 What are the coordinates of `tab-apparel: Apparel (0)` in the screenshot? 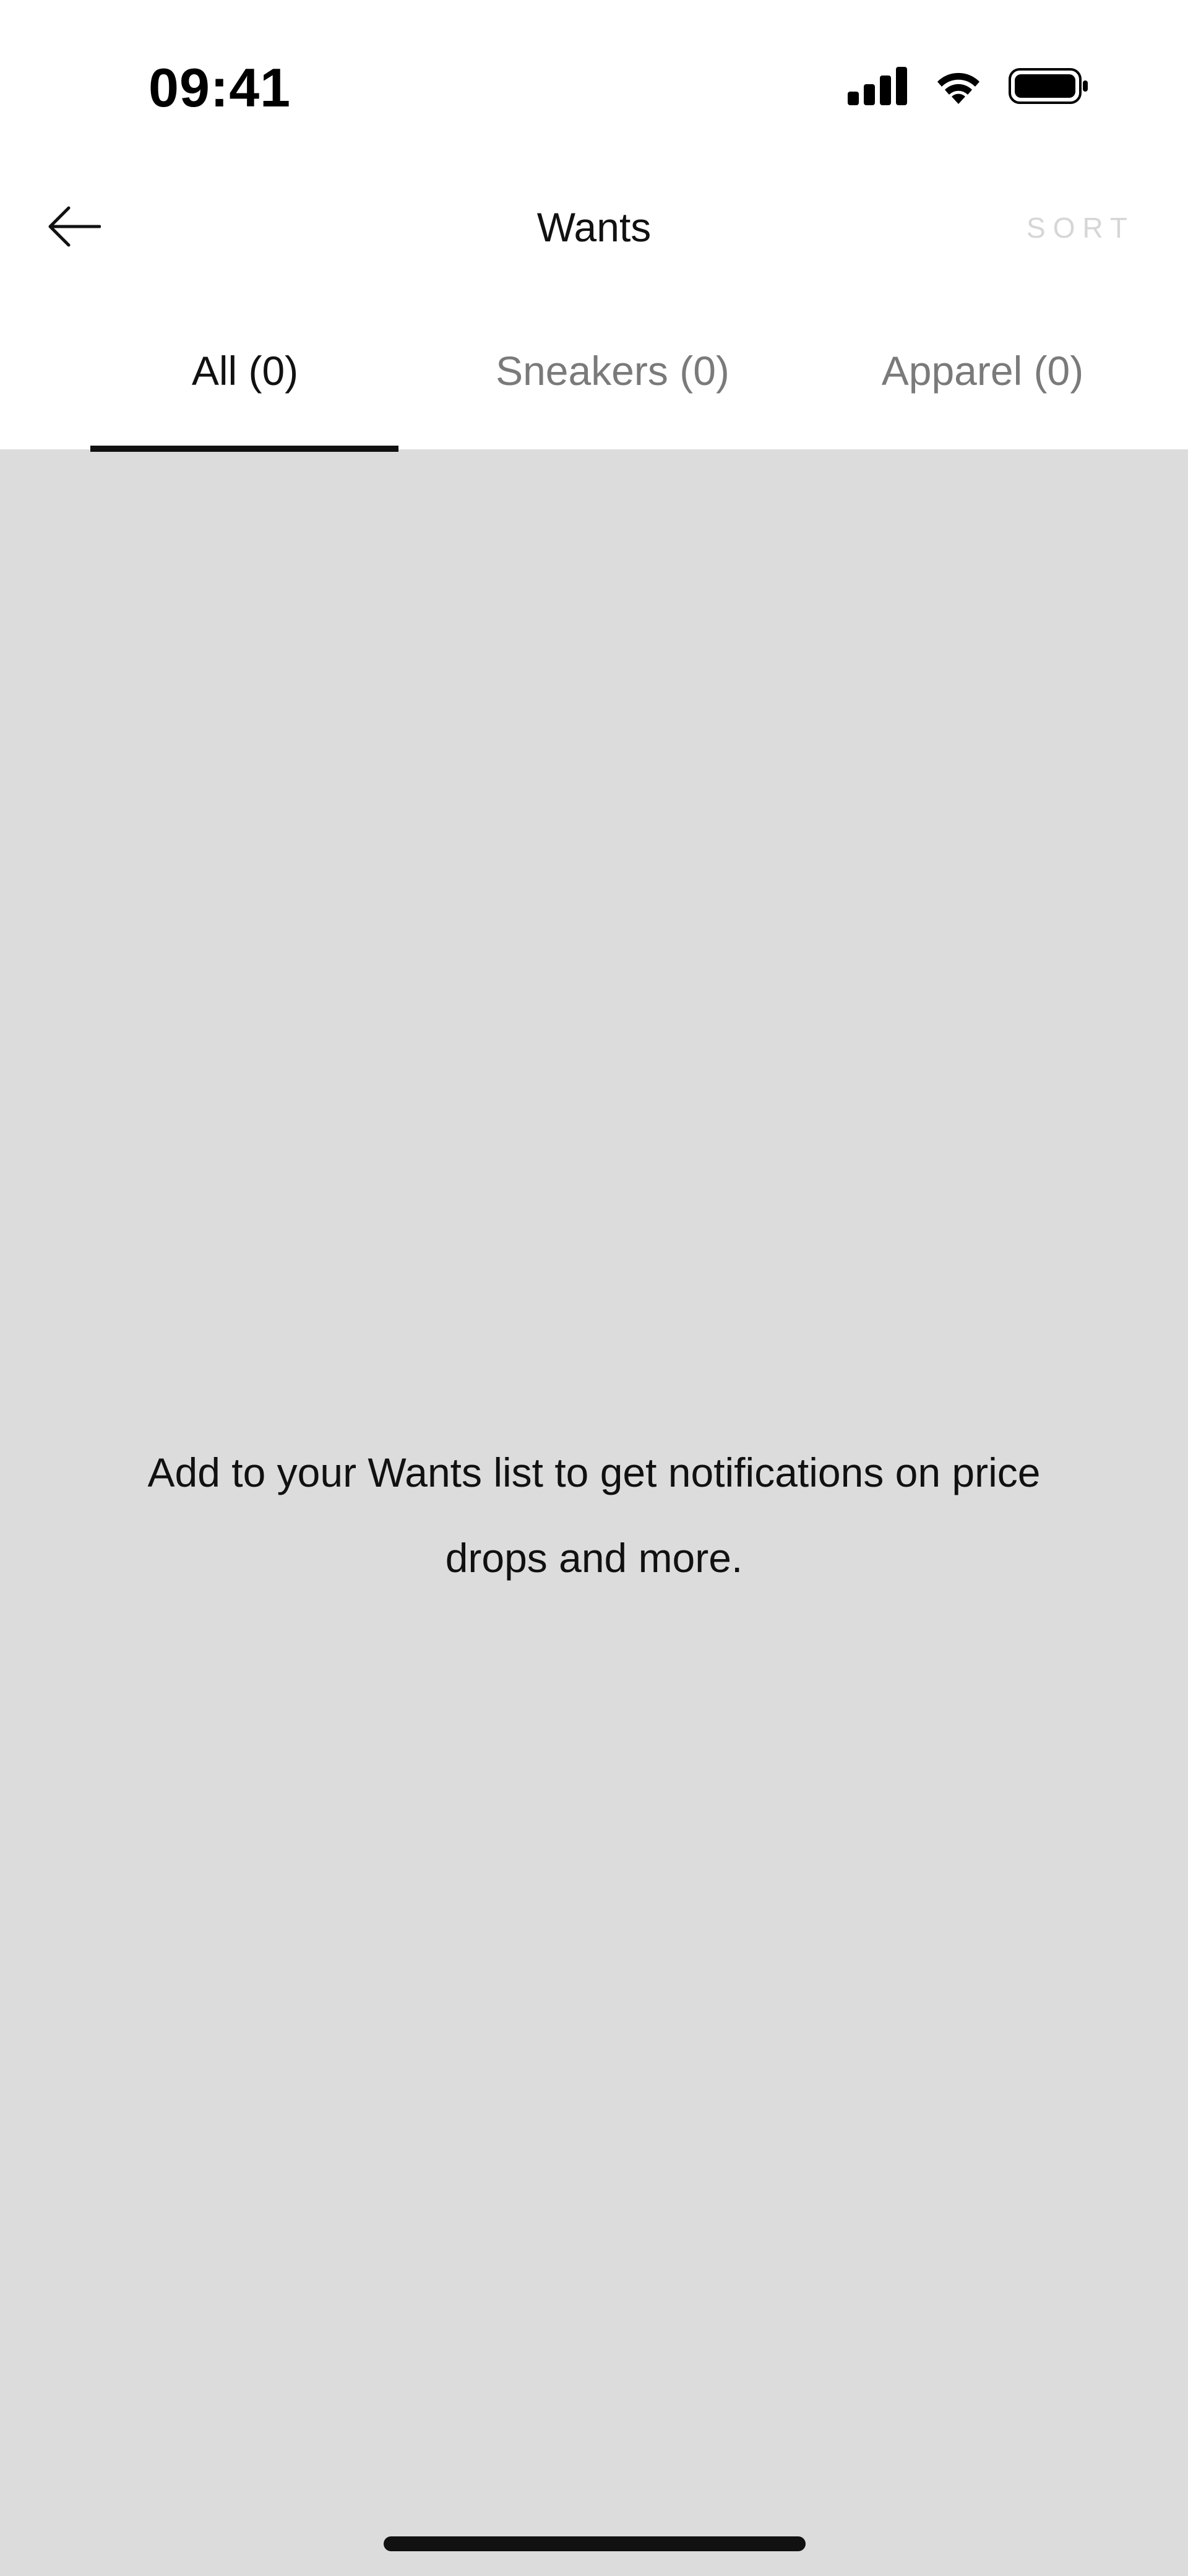 It's located at (982, 371).